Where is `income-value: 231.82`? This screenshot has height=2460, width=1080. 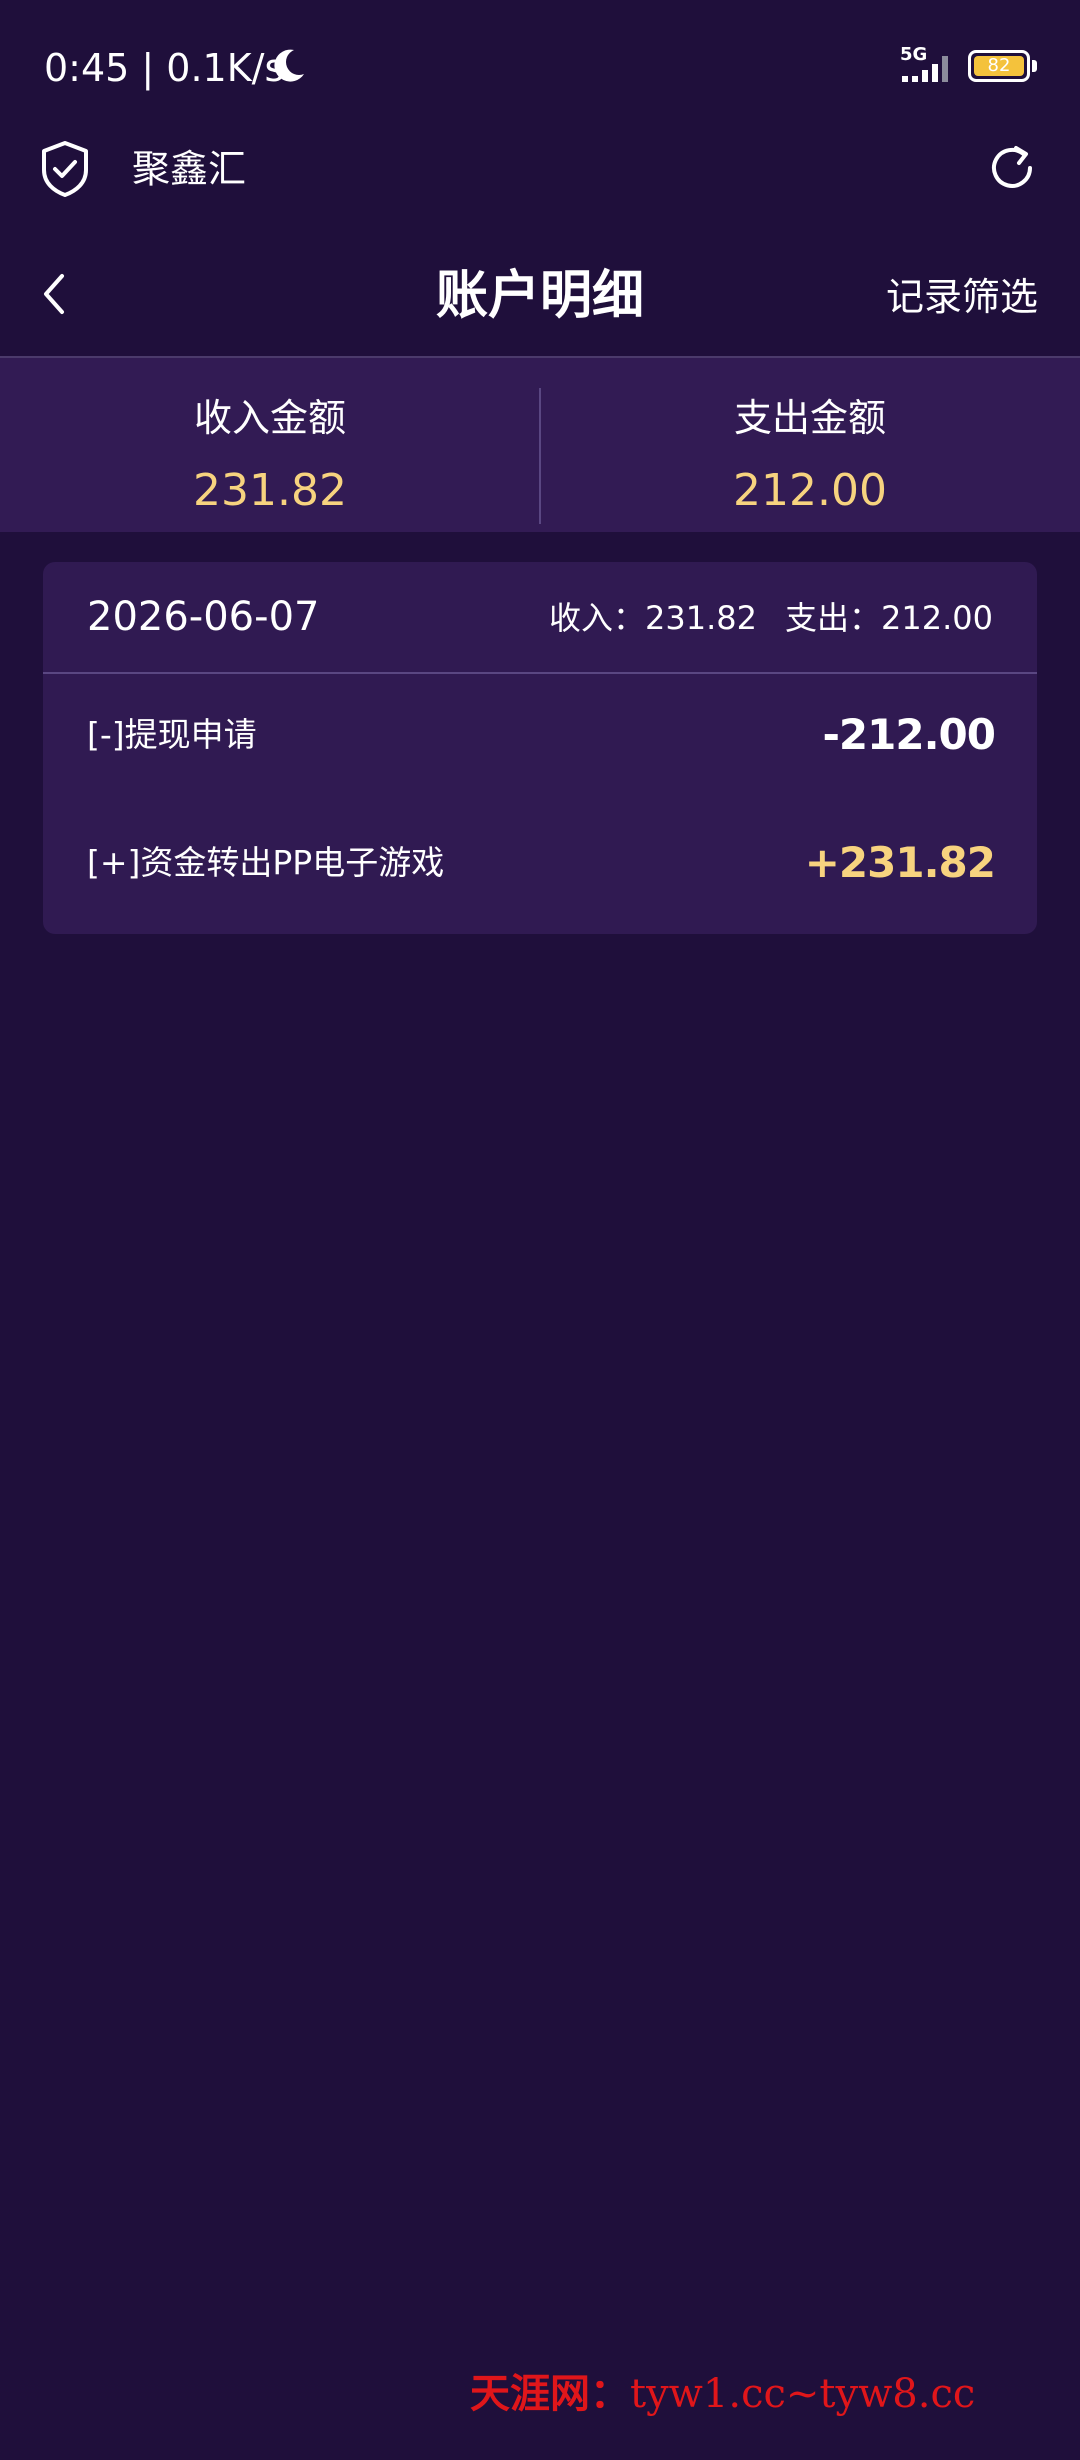 income-value: 231.82 is located at coordinates (270, 490).